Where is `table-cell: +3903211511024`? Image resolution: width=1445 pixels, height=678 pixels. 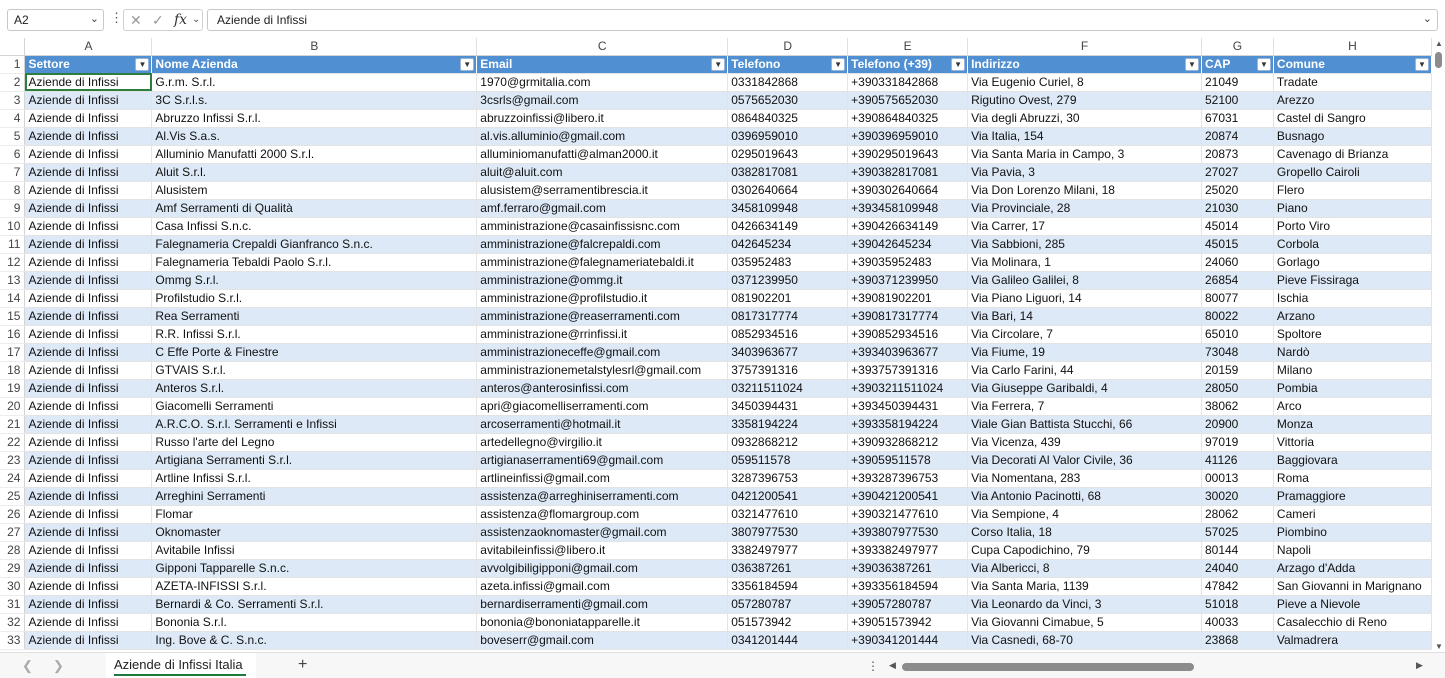
table-cell: +3903211511024 is located at coordinates (908, 388).